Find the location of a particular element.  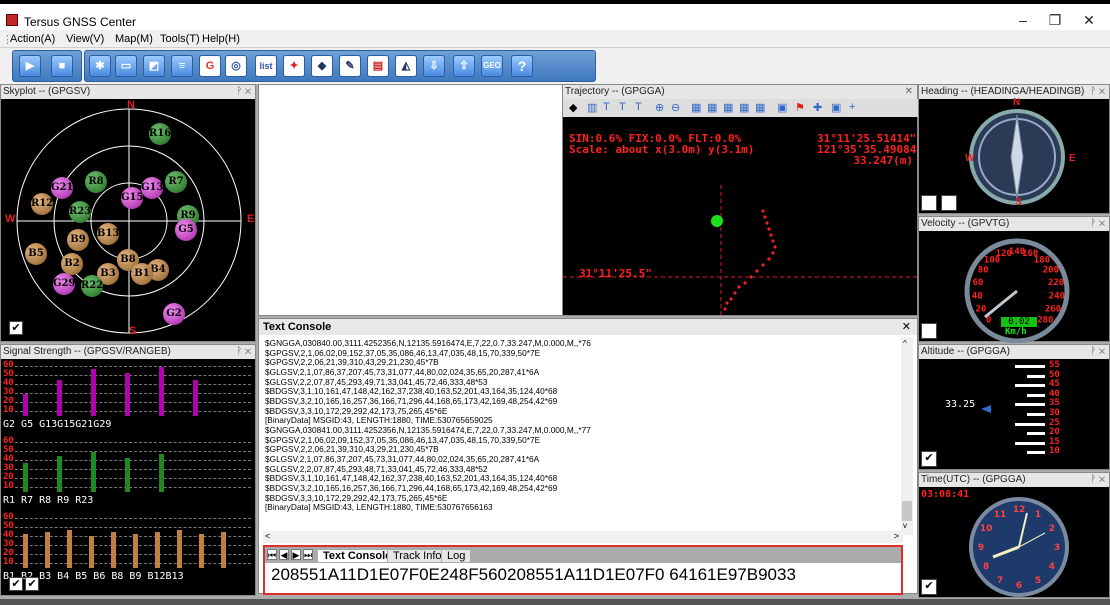

move-icon: ✚ is located at coordinates (817, 107).